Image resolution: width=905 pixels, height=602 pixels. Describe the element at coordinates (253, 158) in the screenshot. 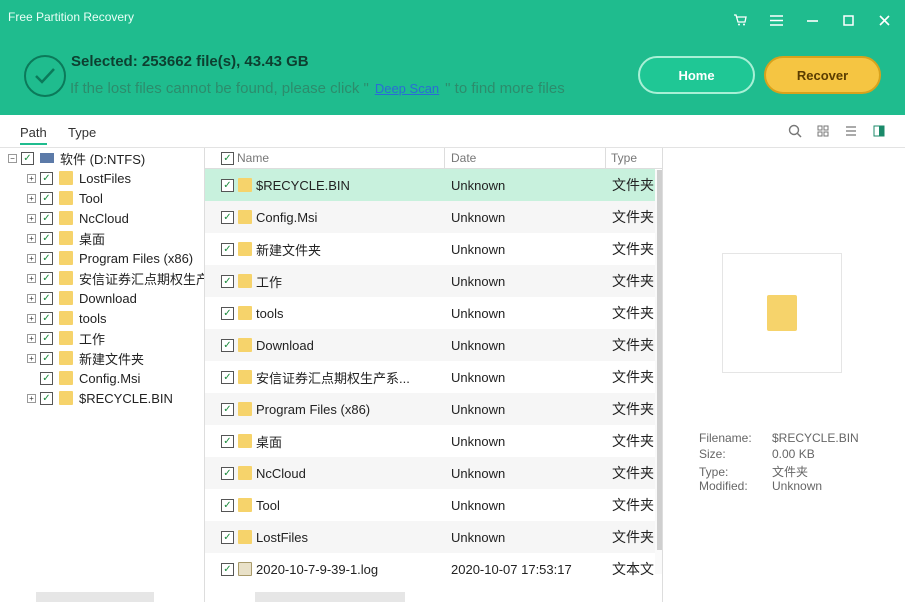

I see `column-name: Name` at that location.